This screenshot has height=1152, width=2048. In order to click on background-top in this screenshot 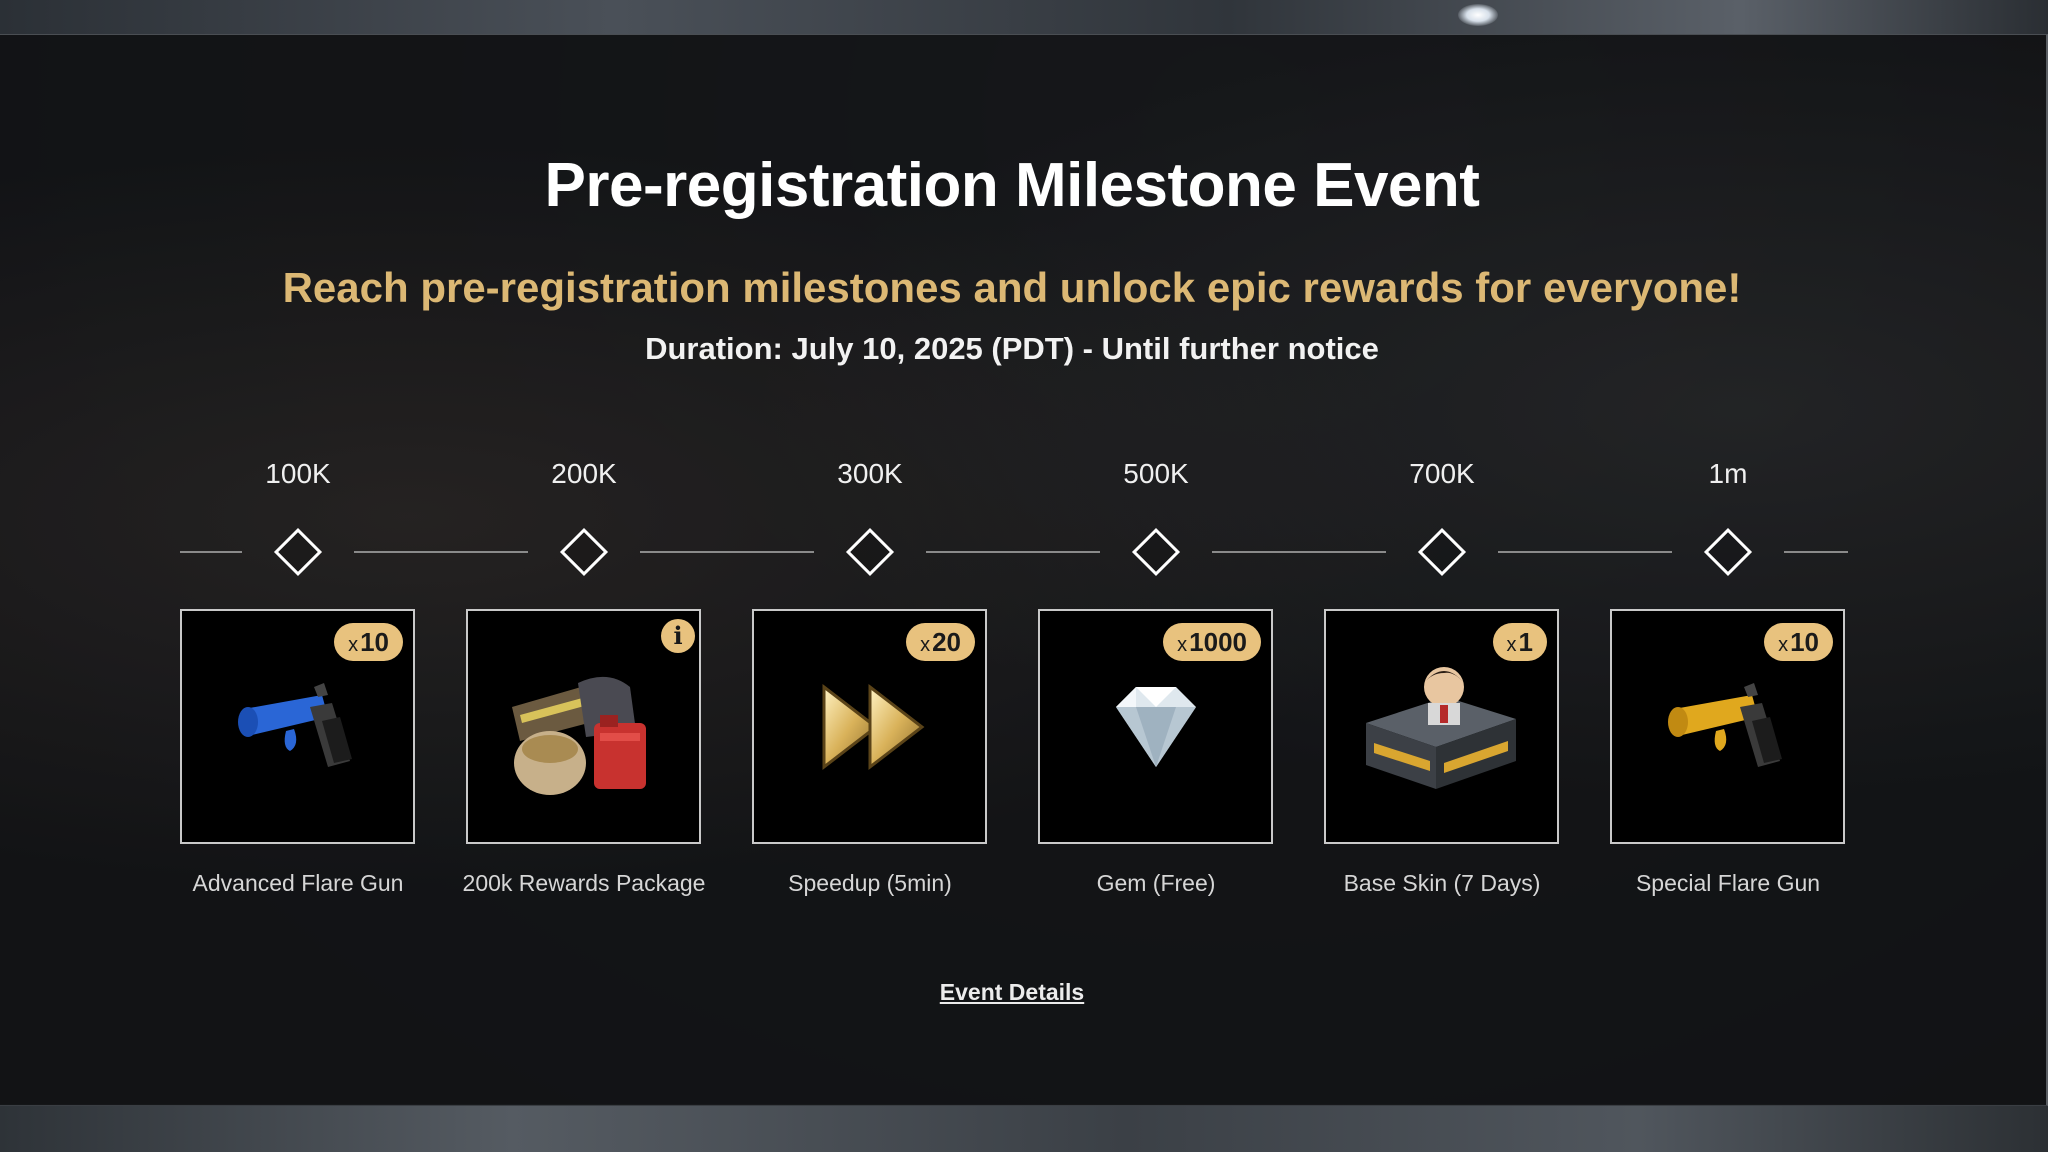, I will do `click(1024, 17)`.